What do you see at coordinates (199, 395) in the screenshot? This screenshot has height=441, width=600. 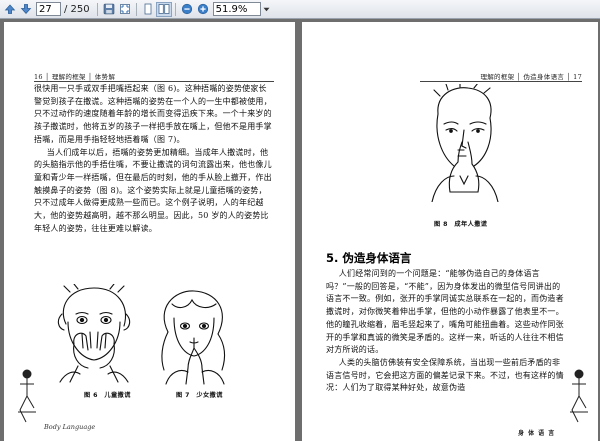 I see `figure-7-caption: 图 7 少女撒谎` at bounding box center [199, 395].